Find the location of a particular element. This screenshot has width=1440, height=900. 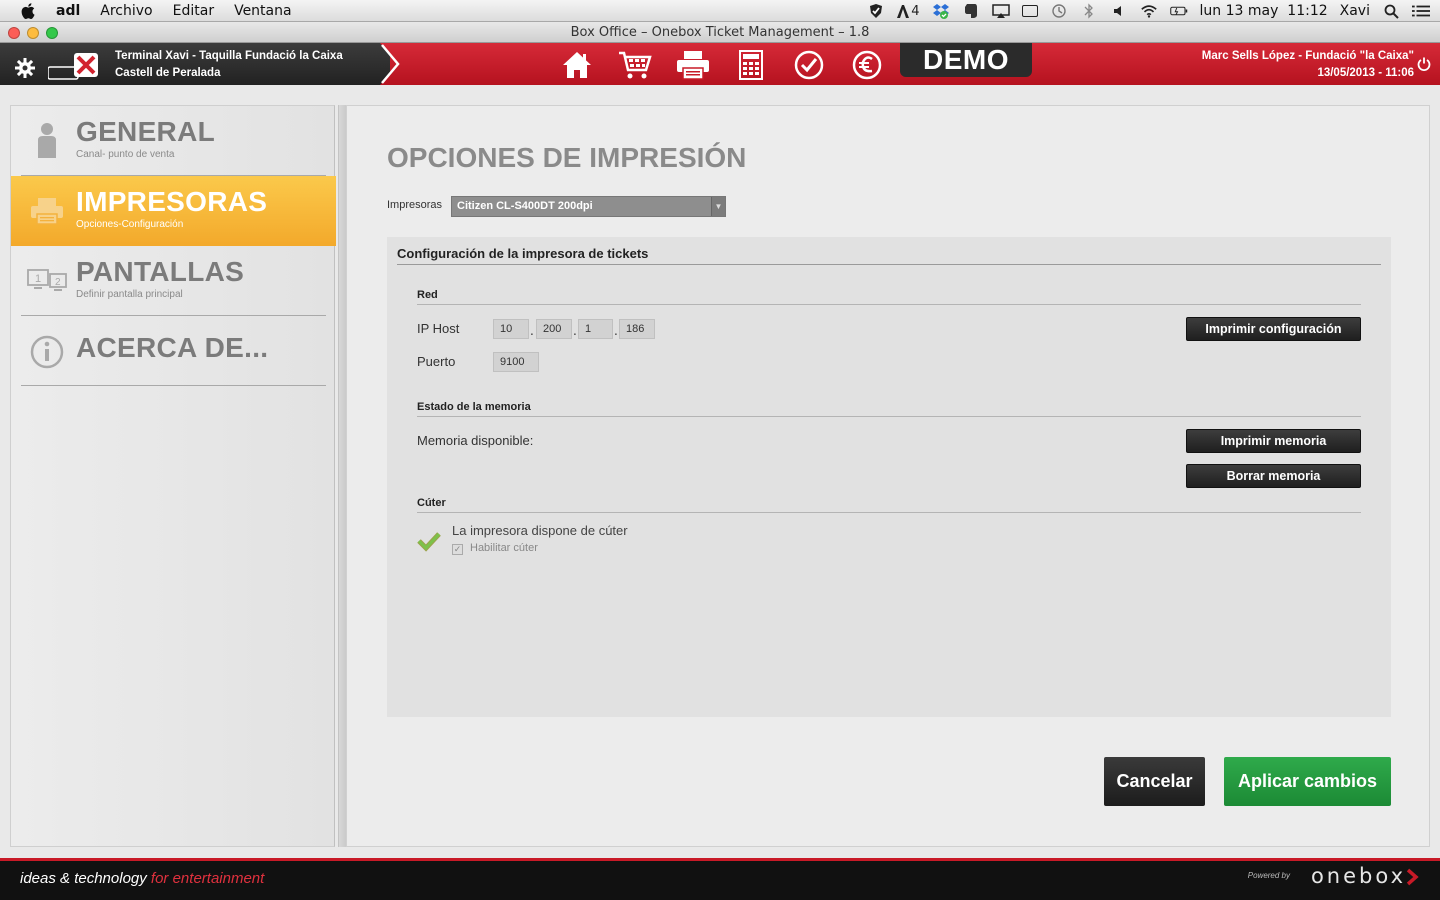

menu-app-name: adl is located at coordinates (68, 11).